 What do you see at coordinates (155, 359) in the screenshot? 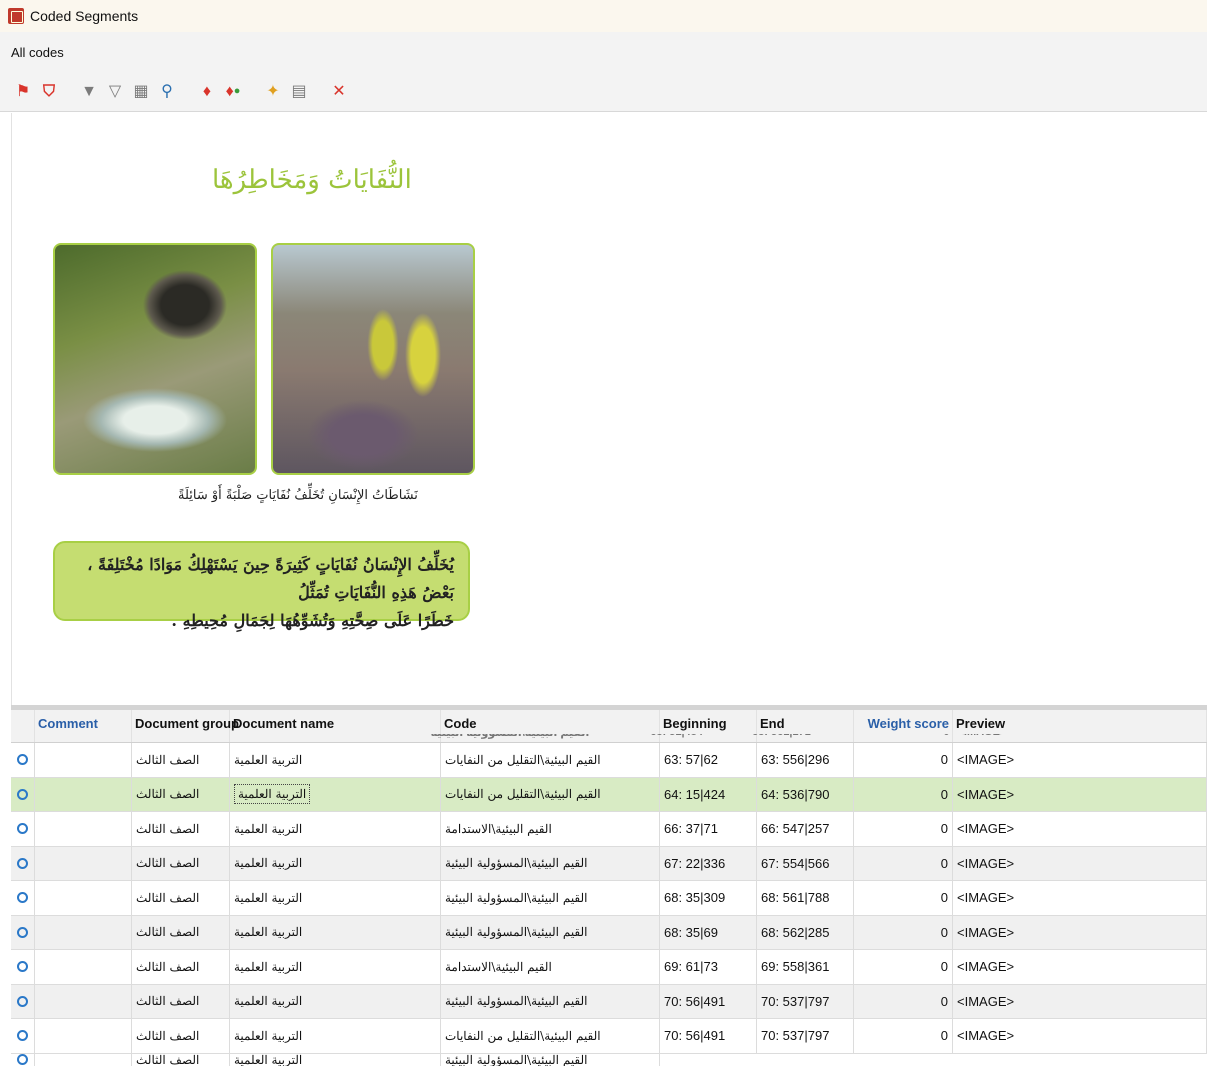
I see `sewage-pipe-image` at bounding box center [155, 359].